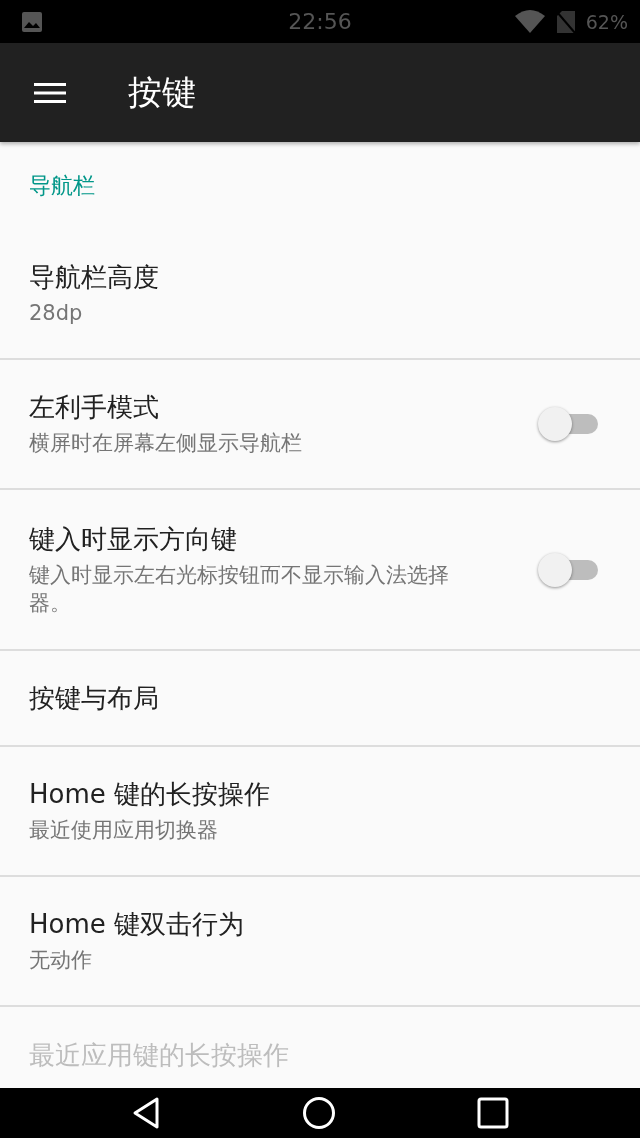  What do you see at coordinates (137, 925) in the screenshot?
I see `item-title: Home 键双击行为` at bounding box center [137, 925].